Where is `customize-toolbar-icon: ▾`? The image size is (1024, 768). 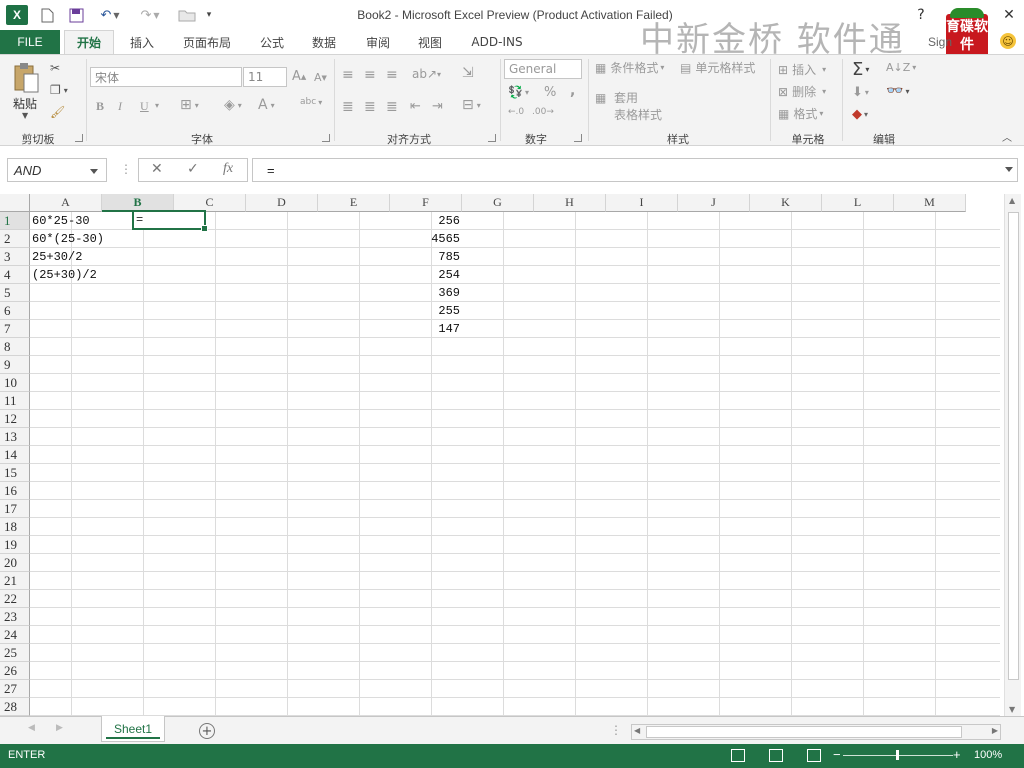 customize-toolbar-icon: ▾ is located at coordinates (209, 15).